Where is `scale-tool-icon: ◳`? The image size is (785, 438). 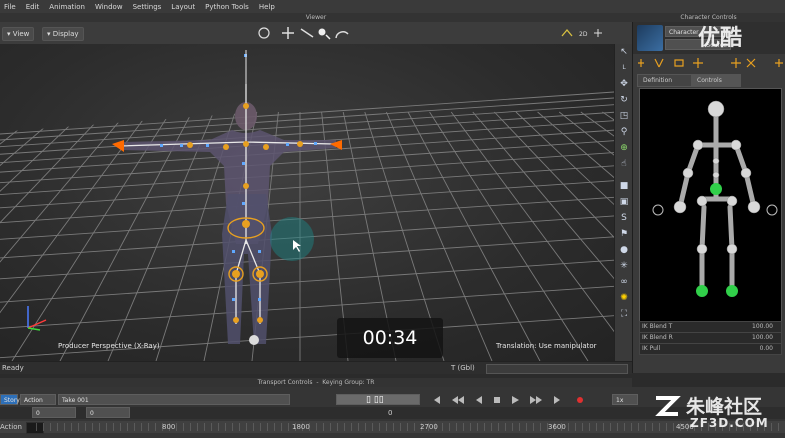 scale-tool-icon: ◳ is located at coordinates (624, 116).